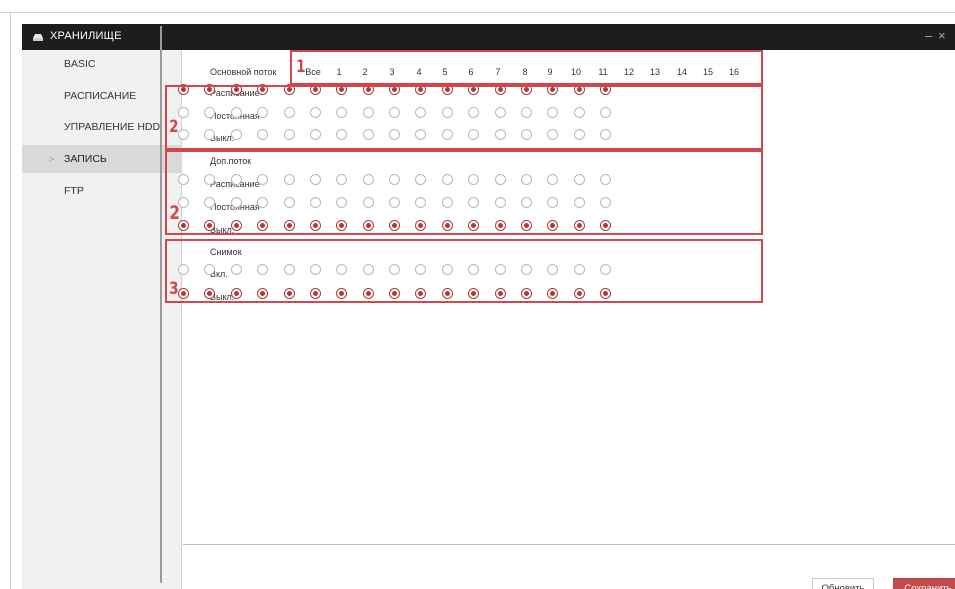 The height and width of the screenshot is (589, 955). What do you see at coordinates (102, 159) in the screenshot?
I see `sidebar-item-record: > ЗАПИСЬ` at bounding box center [102, 159].